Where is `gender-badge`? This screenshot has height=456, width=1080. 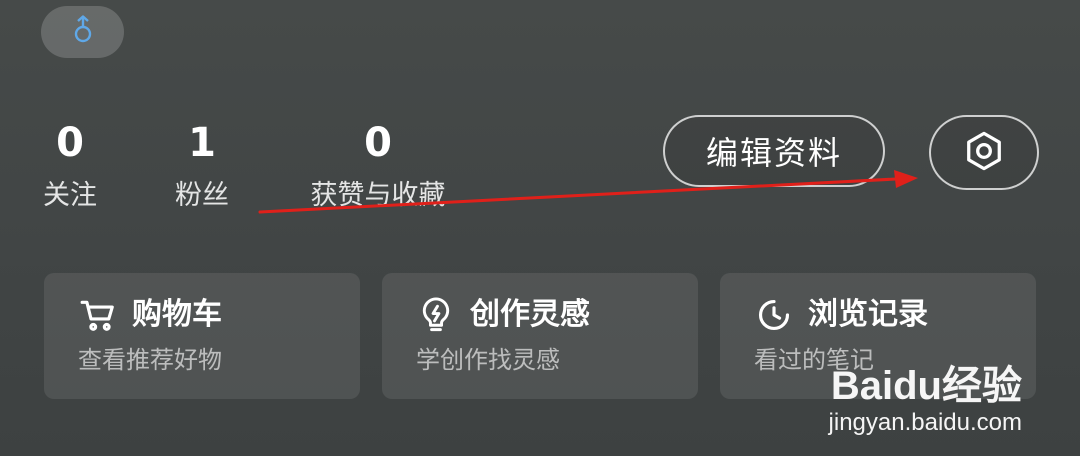
gender-badge is located at coordinates (82, 32).